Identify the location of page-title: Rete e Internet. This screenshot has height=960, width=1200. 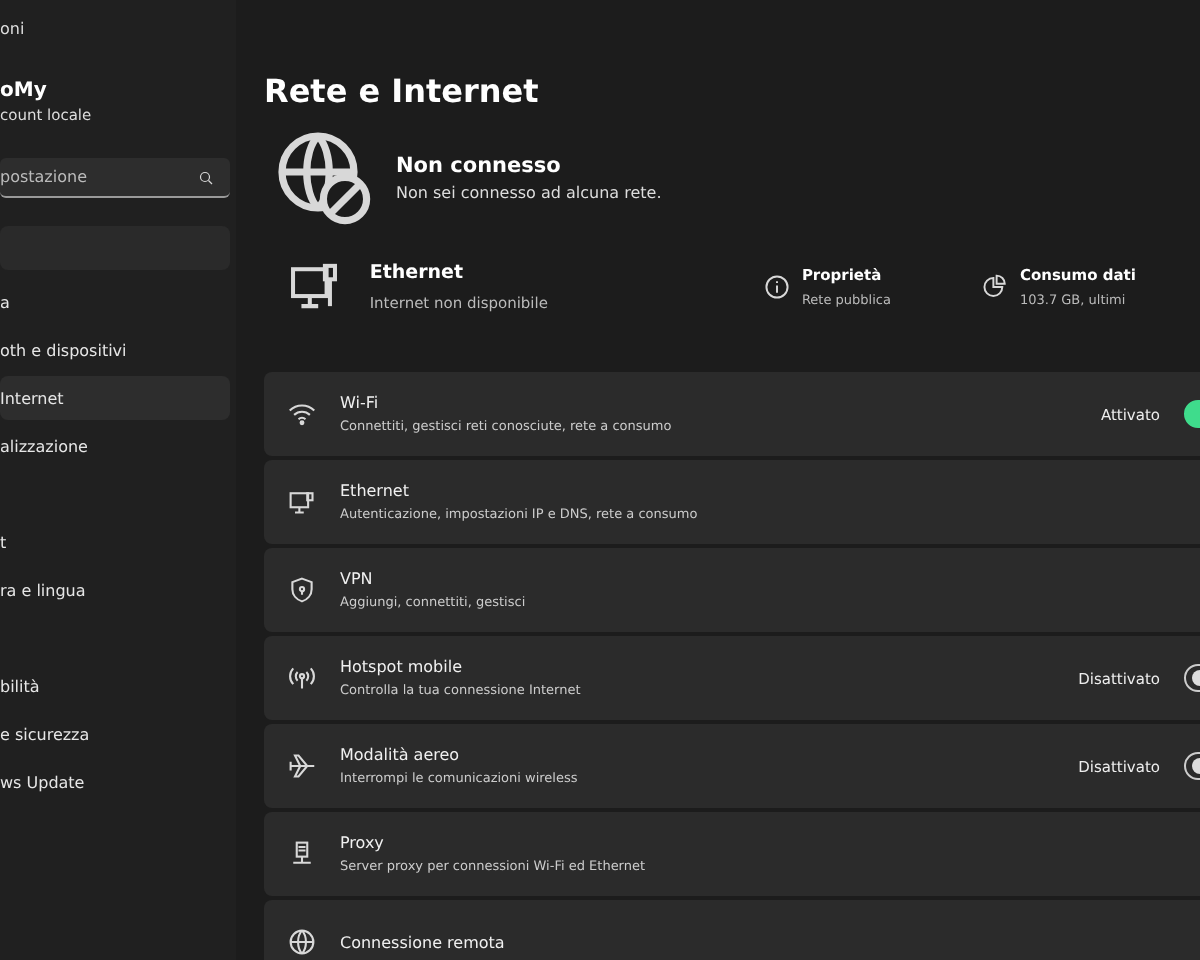
(402, 91).